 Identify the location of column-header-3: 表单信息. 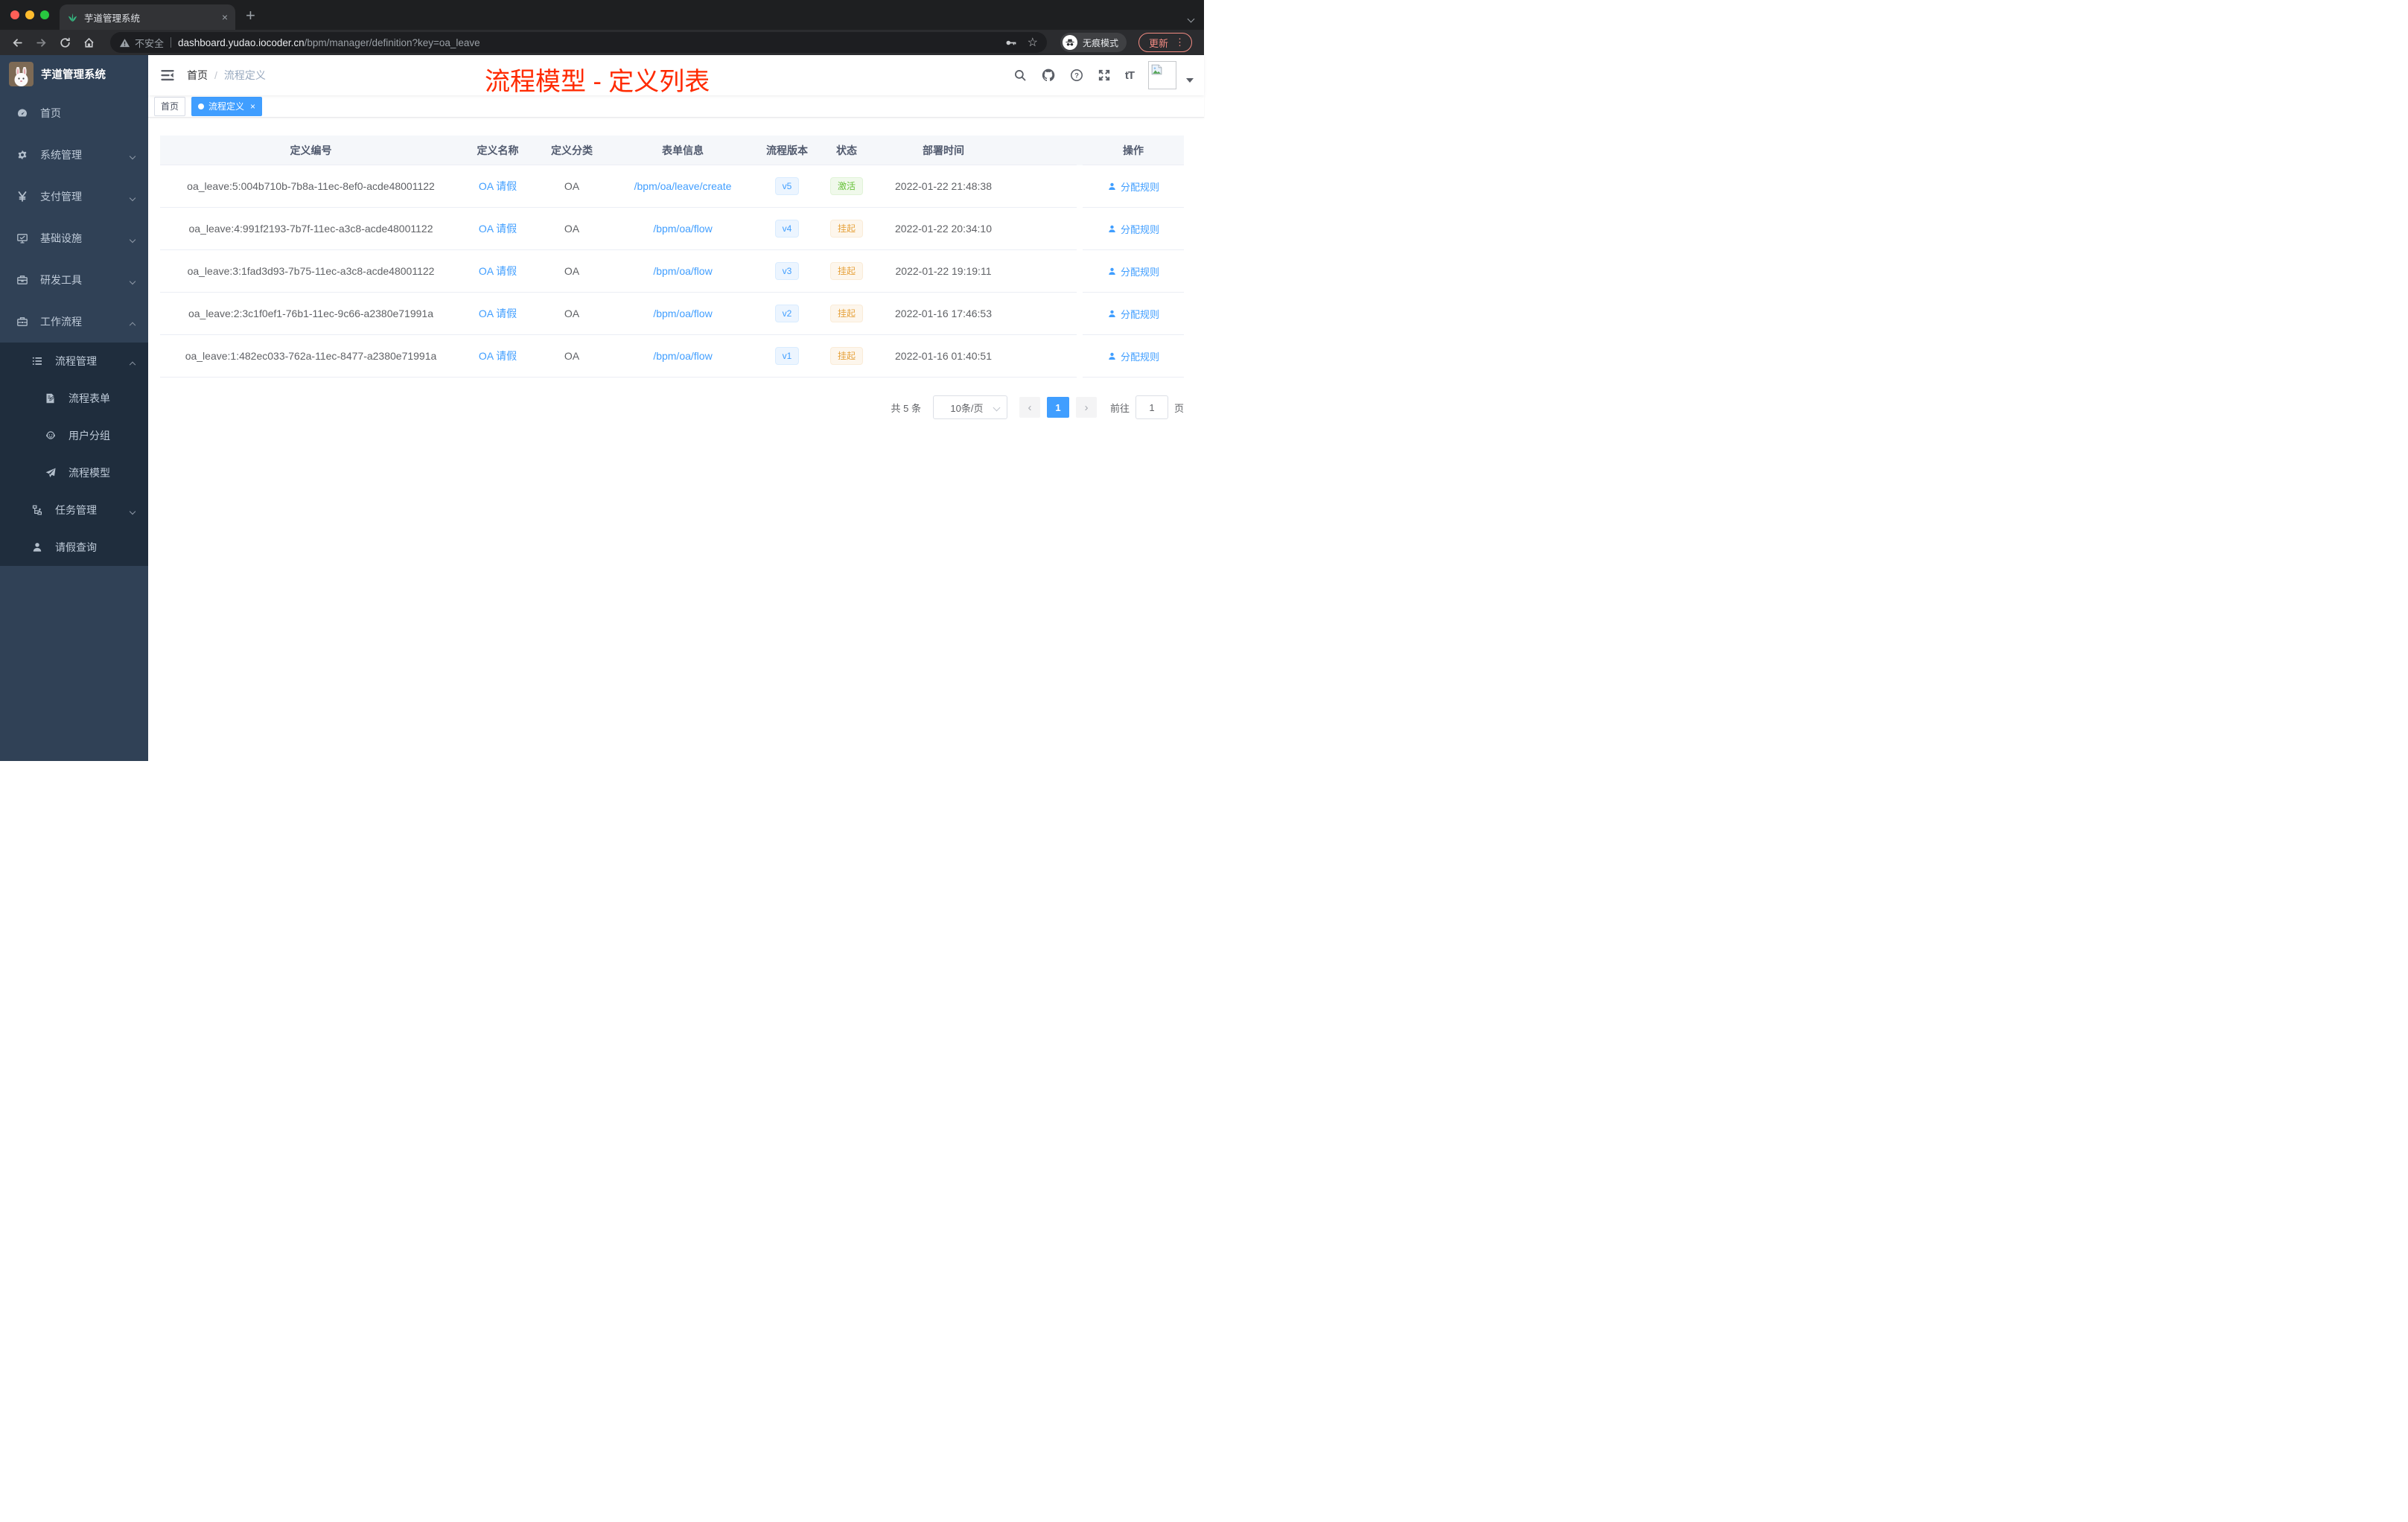
(683, 150).